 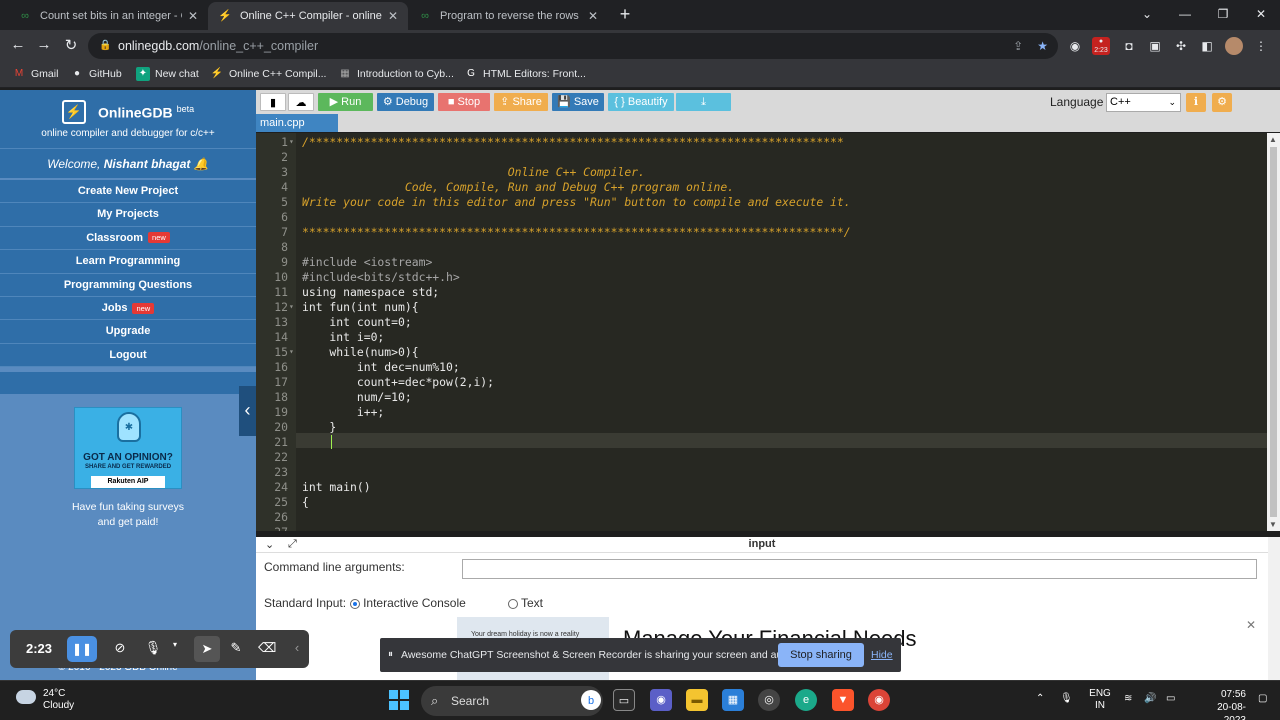 I want to click on stop-sharing-button: Stop sharing, so click(x=821, y=655).